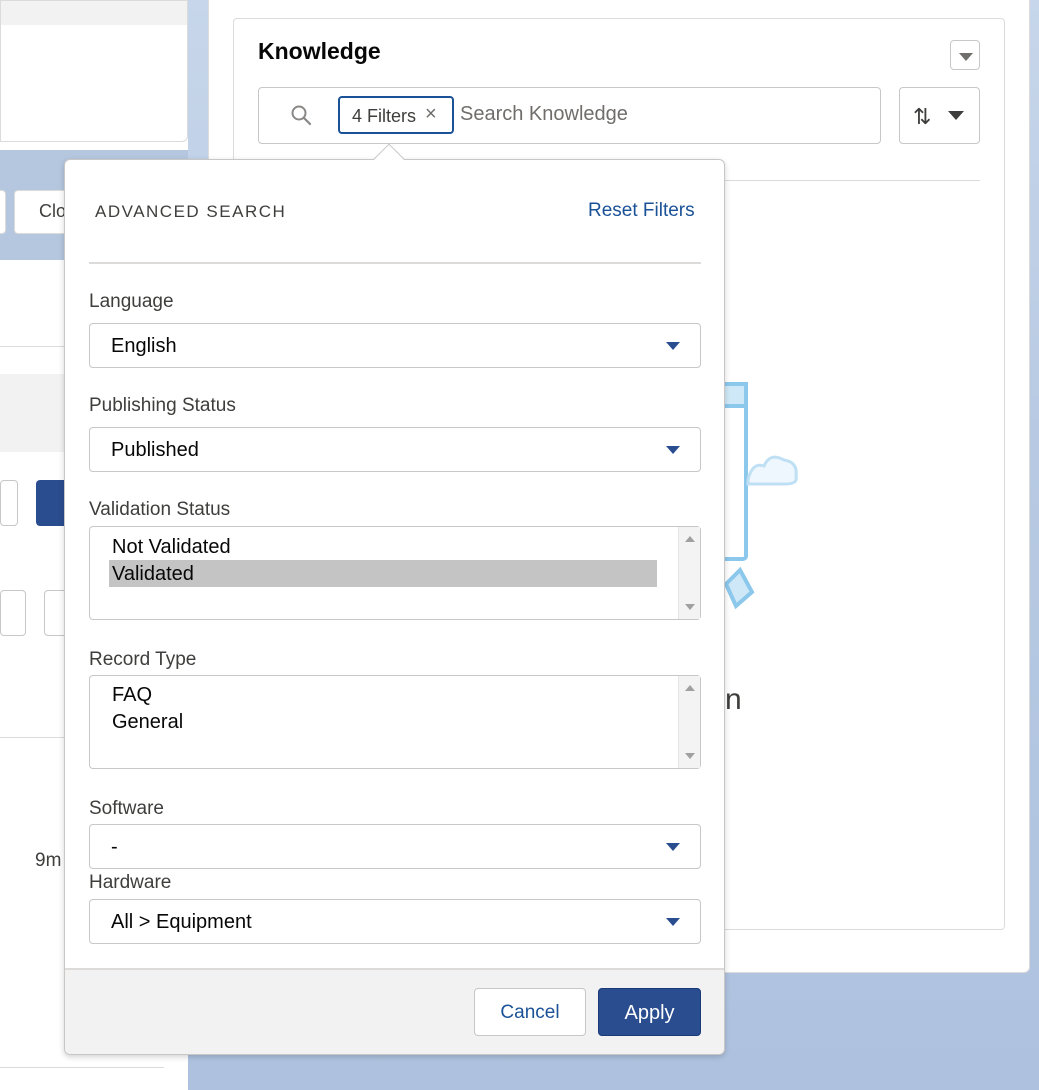  What do you see at coordinates (649, 1012) in the screenshot?
I see `apply-button: Apply` at bounding box center [649, 1012].